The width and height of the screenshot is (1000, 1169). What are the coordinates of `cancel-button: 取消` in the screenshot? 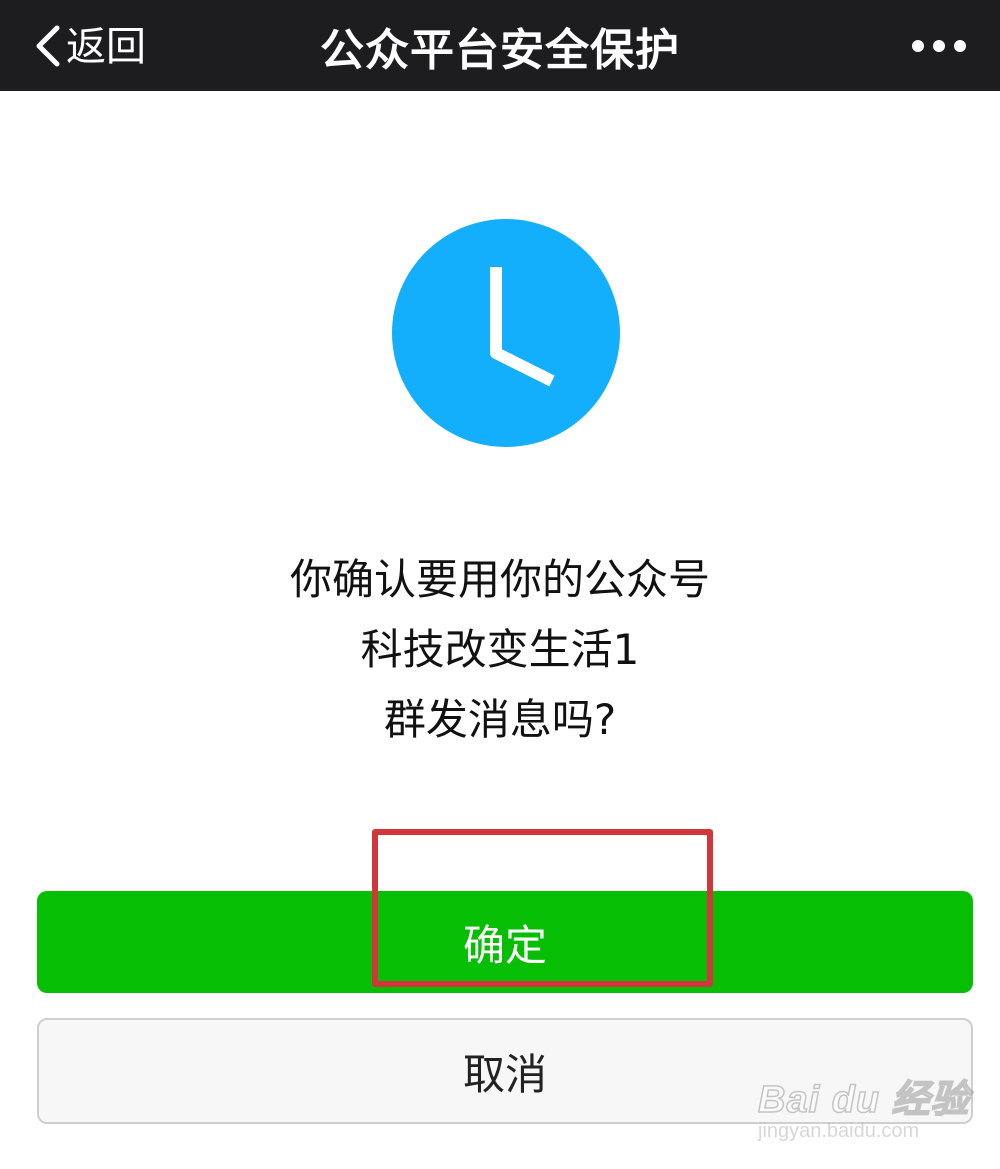 It's located at (505, 1071).